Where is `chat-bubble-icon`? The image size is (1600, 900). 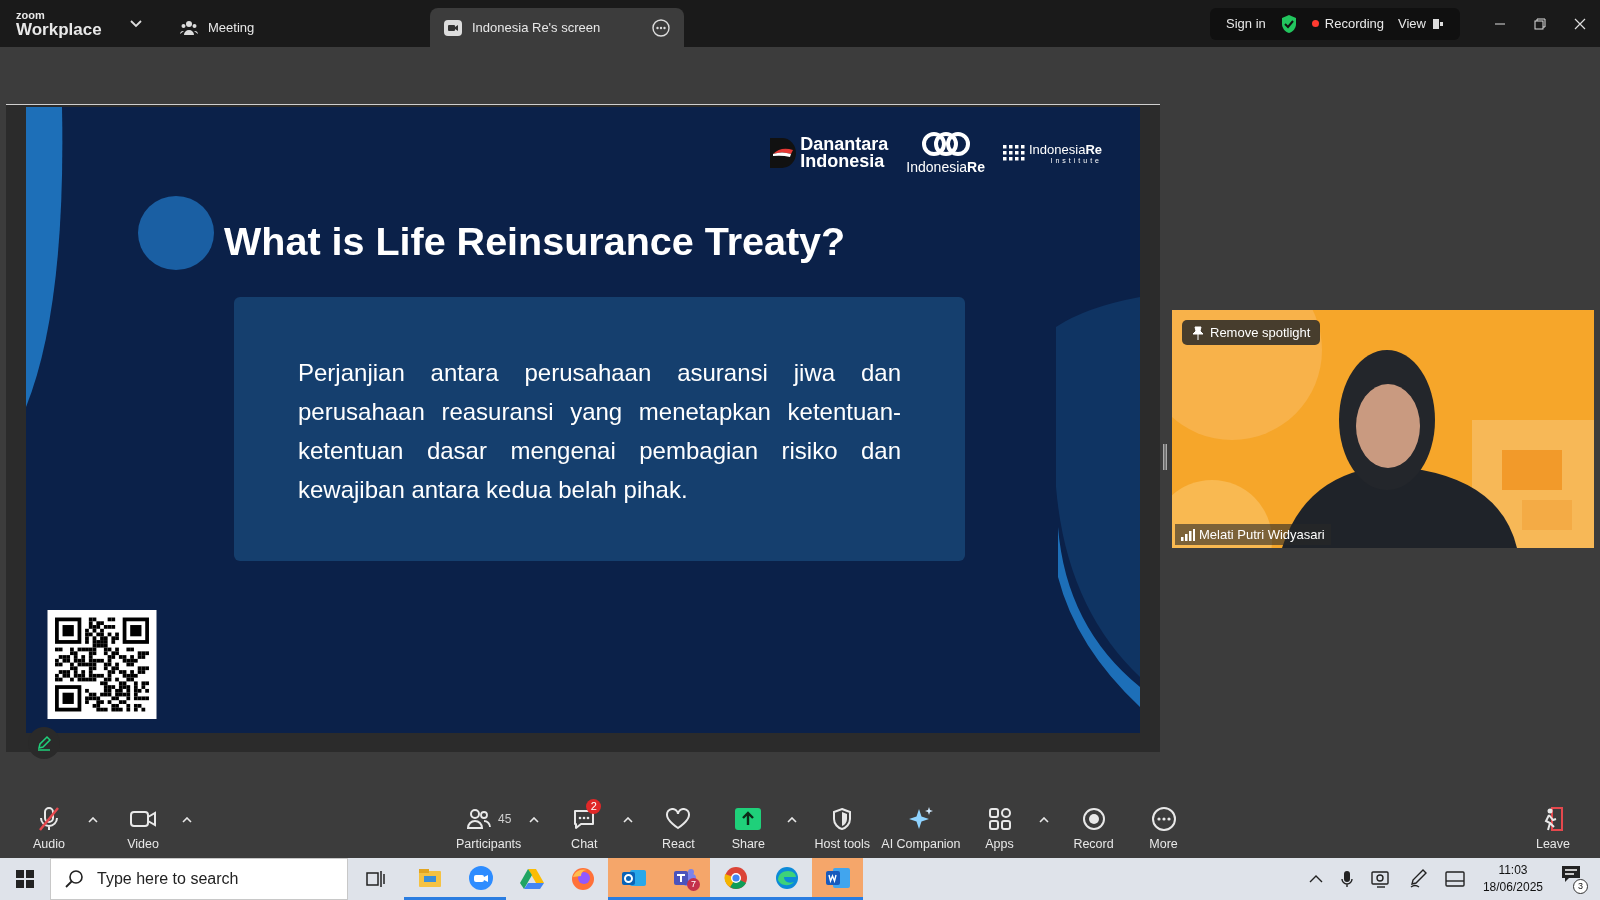
chat-bubble-icon is located at coordinates (584, 819).